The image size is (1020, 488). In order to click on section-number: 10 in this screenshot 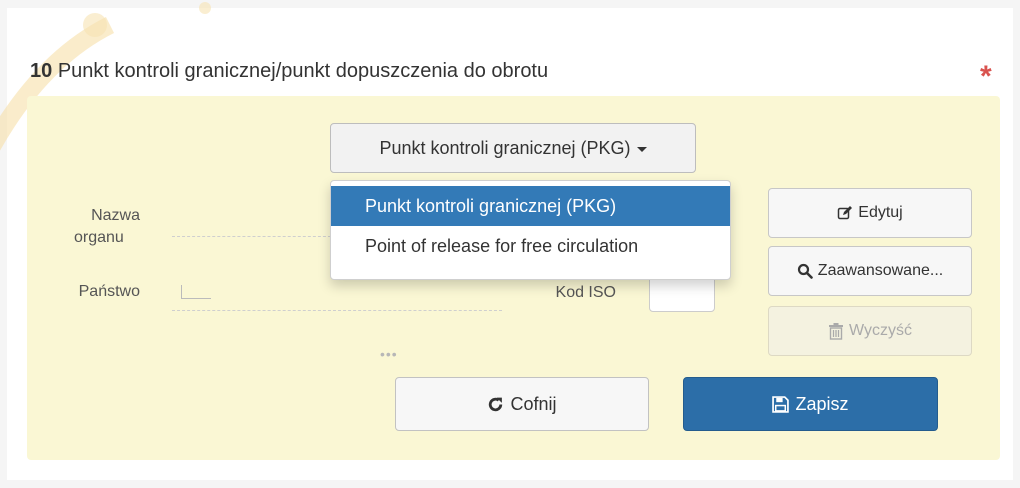, I will do `click(41, 71)`.